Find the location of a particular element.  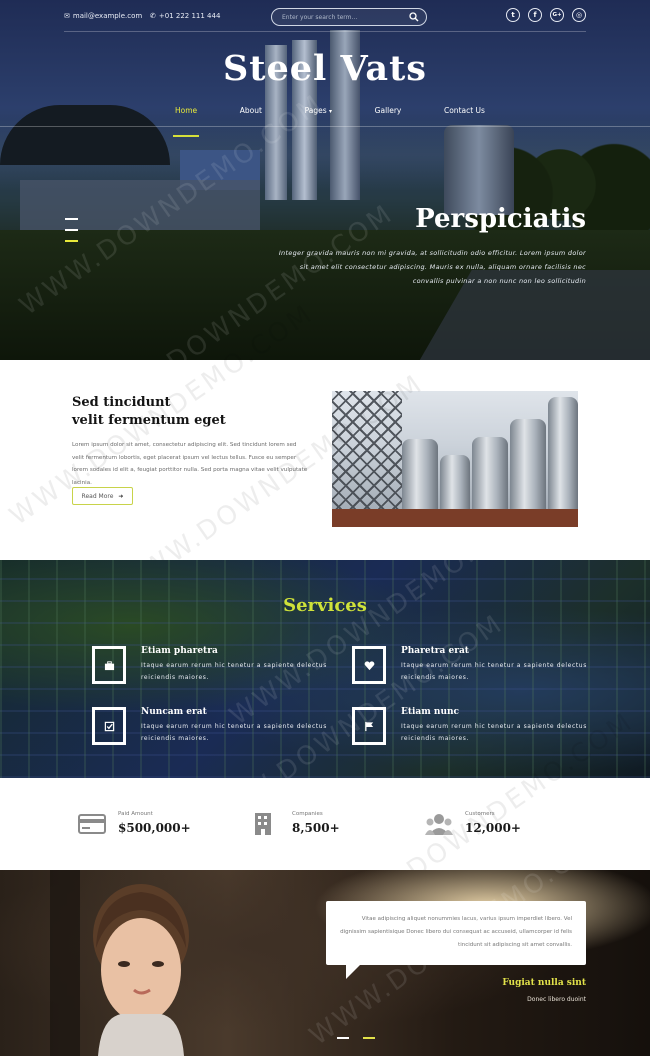

users-icon is located at coordinates (439, 824).